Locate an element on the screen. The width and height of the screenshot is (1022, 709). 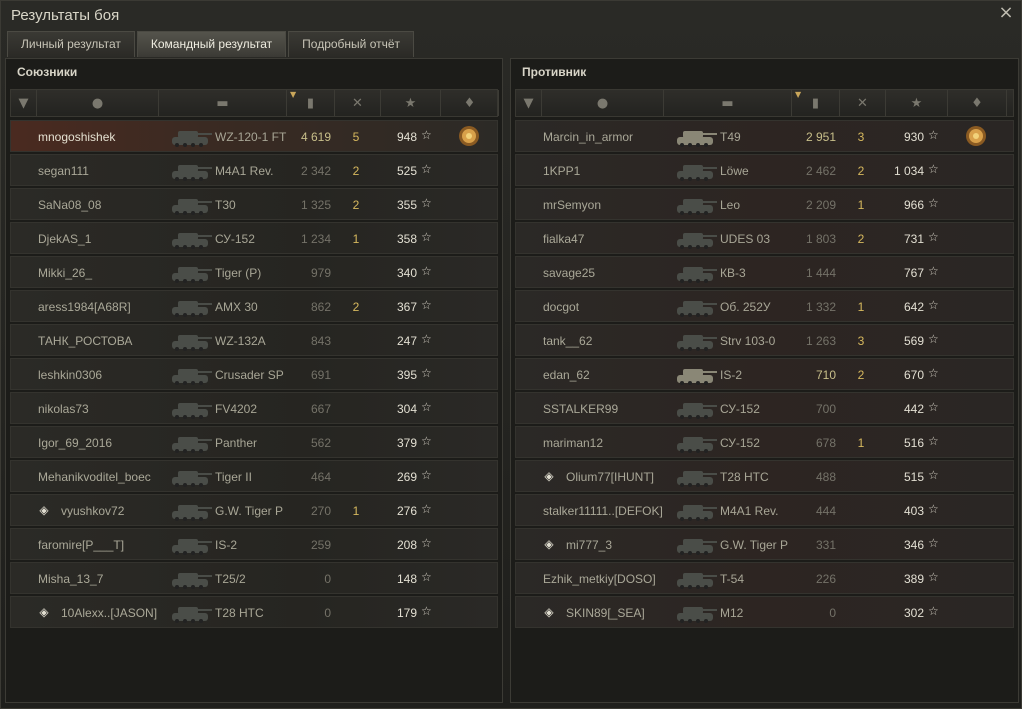
player-row: segan111 M4A1 Rev. 2 342 2 525 ☆ is located at coordinates (254, 170).